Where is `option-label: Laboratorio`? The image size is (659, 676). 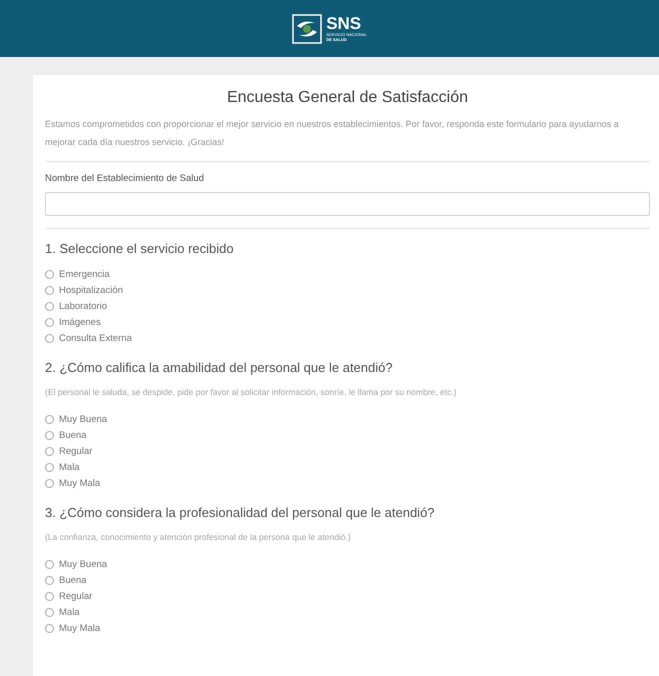
option-label: Laboratorio is located at coordinates (83, 306).